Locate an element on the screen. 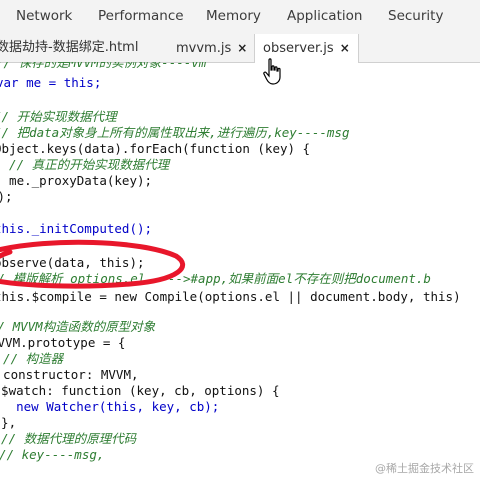 The height and width of the screenshot is (480, 480). tab-application: Application is located at coordinates (324, 16).